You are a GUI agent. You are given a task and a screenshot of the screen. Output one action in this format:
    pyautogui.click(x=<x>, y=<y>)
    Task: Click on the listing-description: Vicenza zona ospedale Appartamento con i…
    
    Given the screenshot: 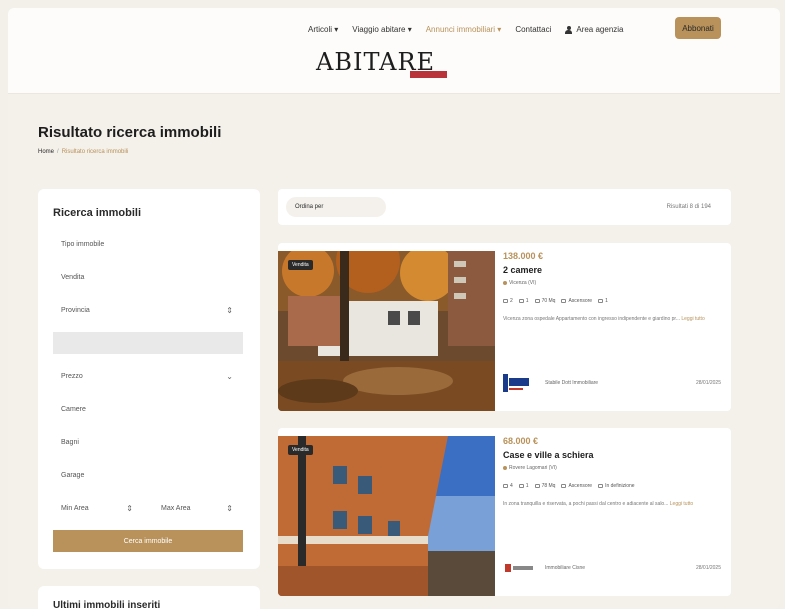 What is the action you would take?
    pyautogui.click(x=608, y=319)
    